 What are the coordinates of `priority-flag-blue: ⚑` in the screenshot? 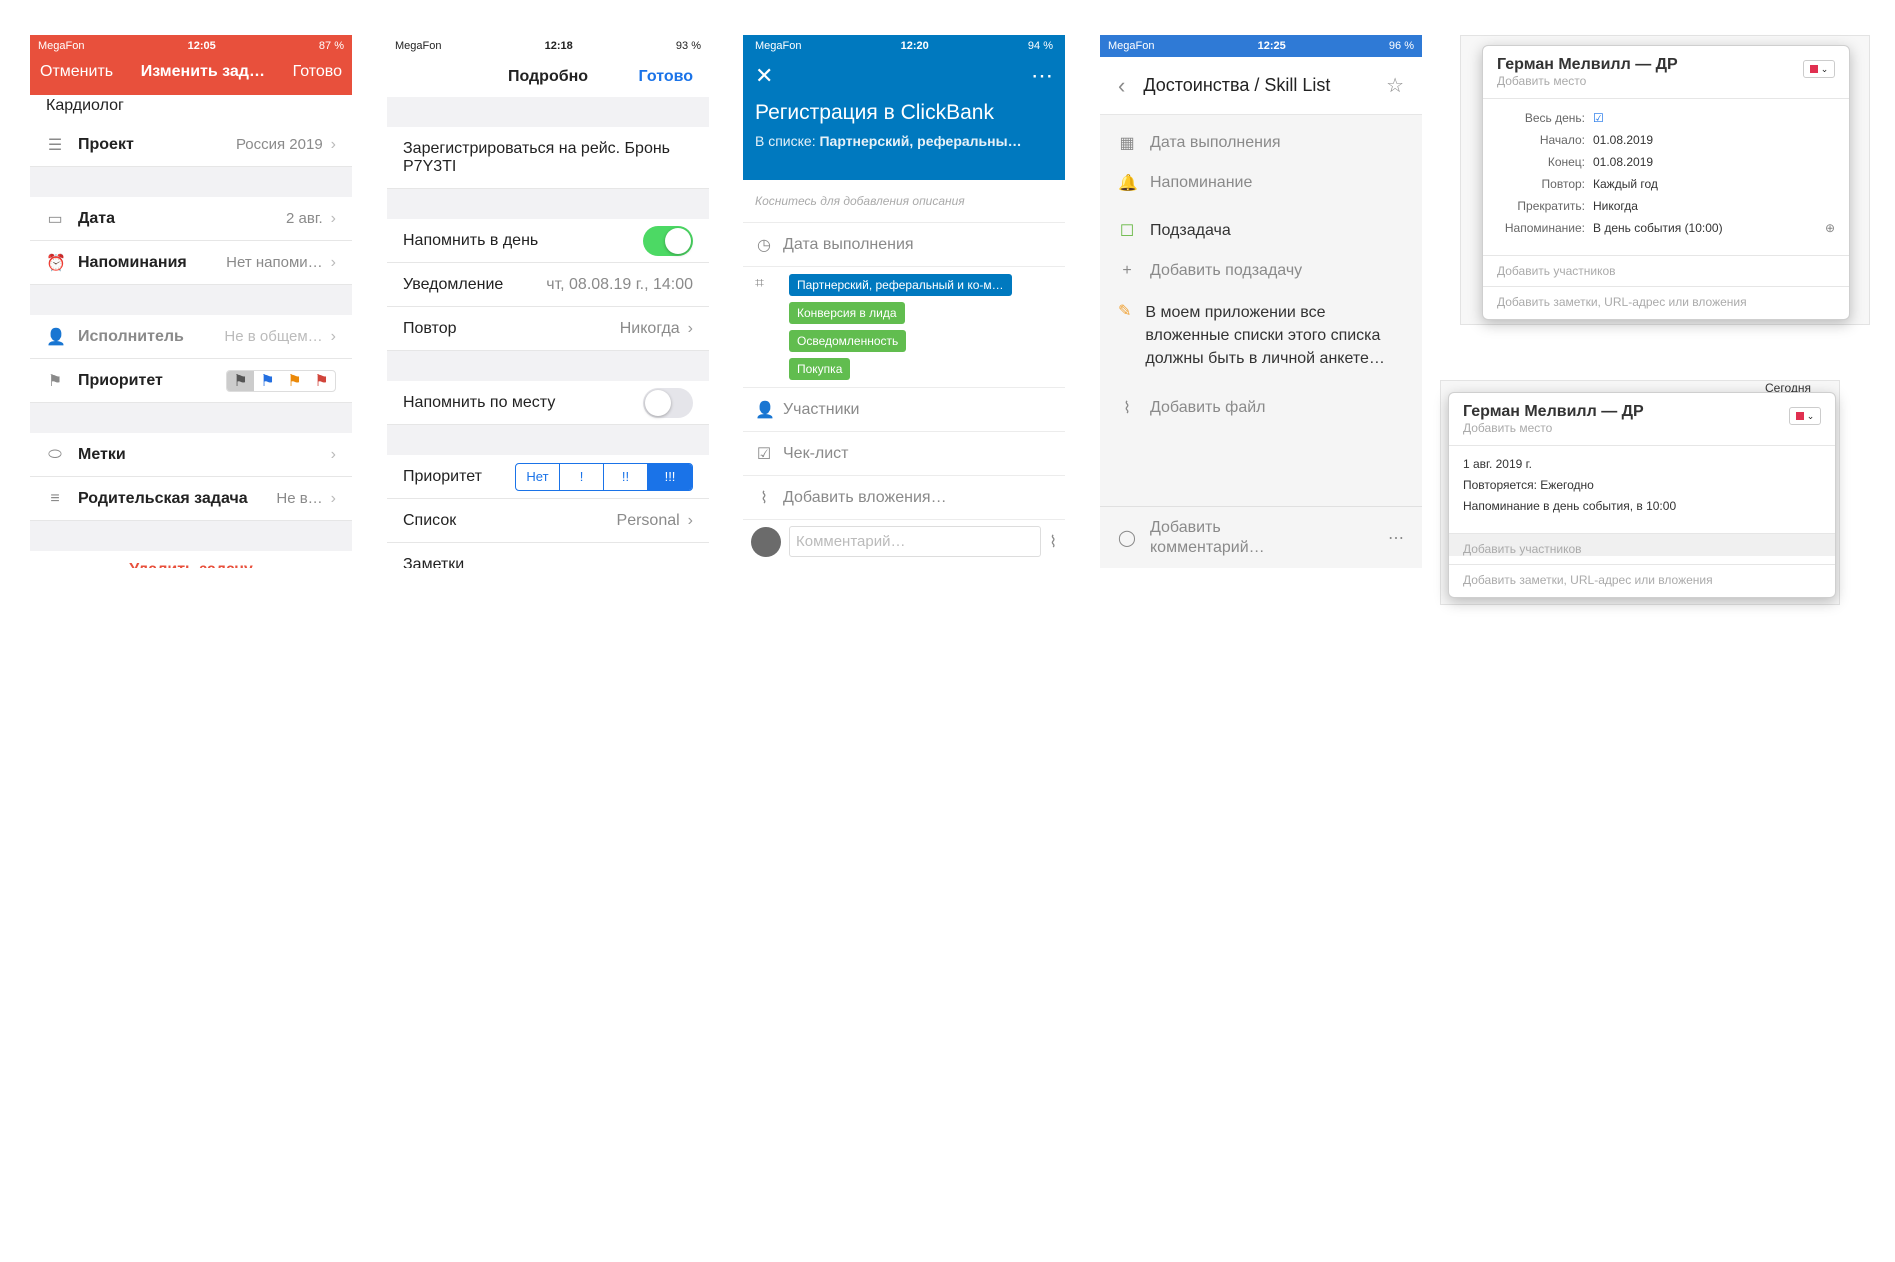 It's located at (267, 381).